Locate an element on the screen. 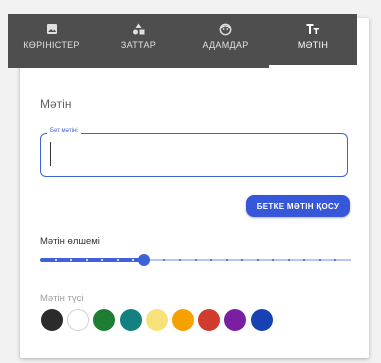  shapes-icon is located at coordinates (138, 29).